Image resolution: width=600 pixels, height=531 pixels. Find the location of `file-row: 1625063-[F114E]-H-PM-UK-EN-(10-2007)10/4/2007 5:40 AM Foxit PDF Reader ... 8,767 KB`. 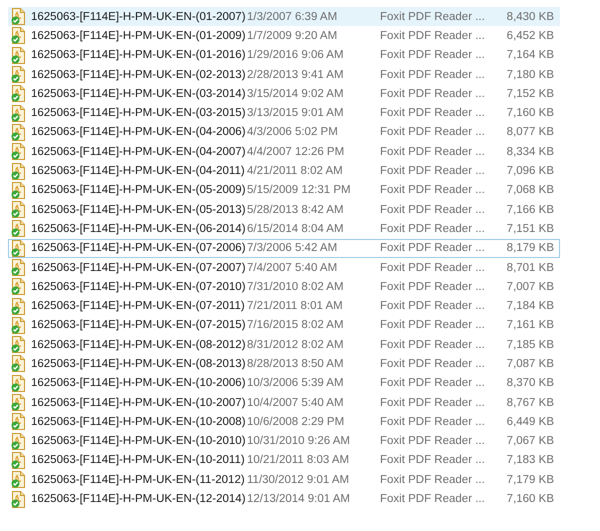

file-row: 1625063-[F114E]-H-PM-UK-EN-(10-2007)10/4/2007 5:40 AM Foxit PDF Reader ... 8,767 KB is located at coordinates (284, 402).